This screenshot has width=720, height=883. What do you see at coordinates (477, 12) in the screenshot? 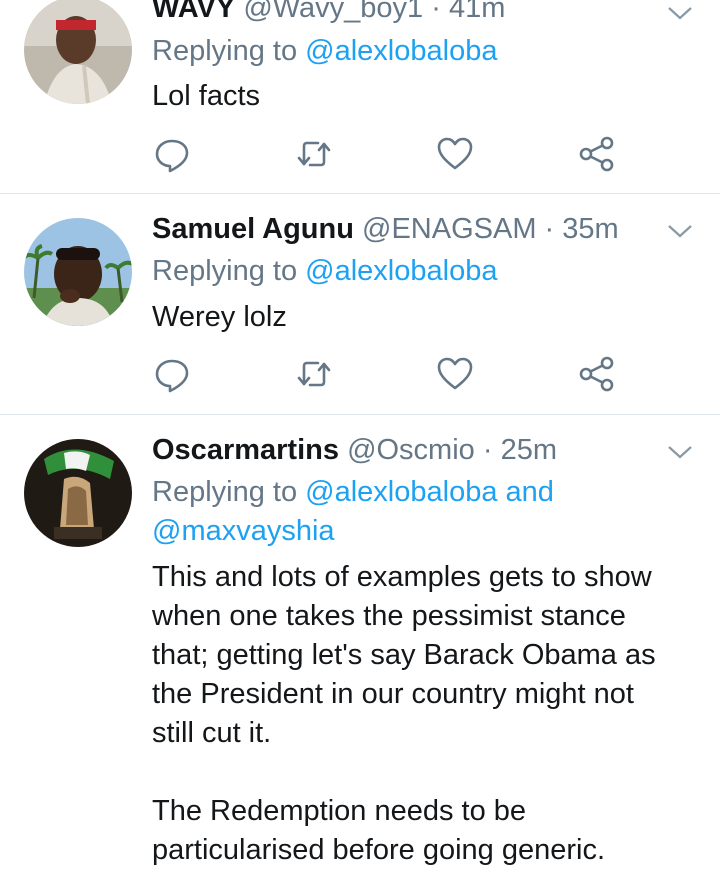
I see `timestamp: 41m` at bounding box center [477, 12].